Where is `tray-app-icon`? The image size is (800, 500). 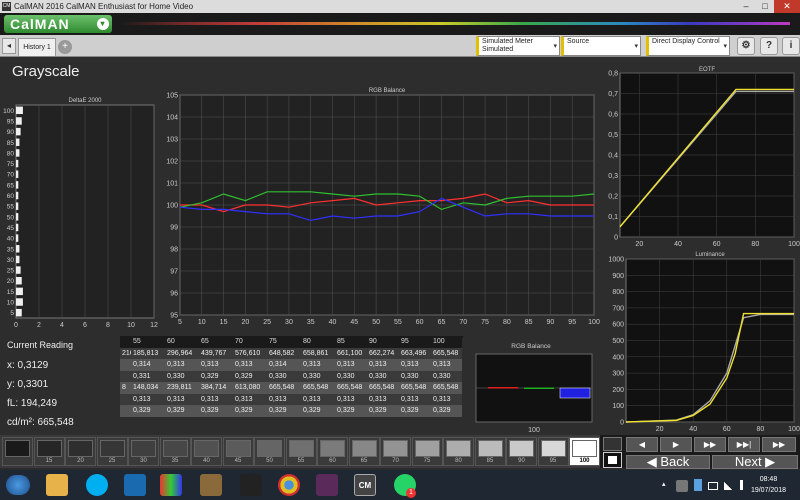 tray-app-icon is located at coordinates (682, 486).